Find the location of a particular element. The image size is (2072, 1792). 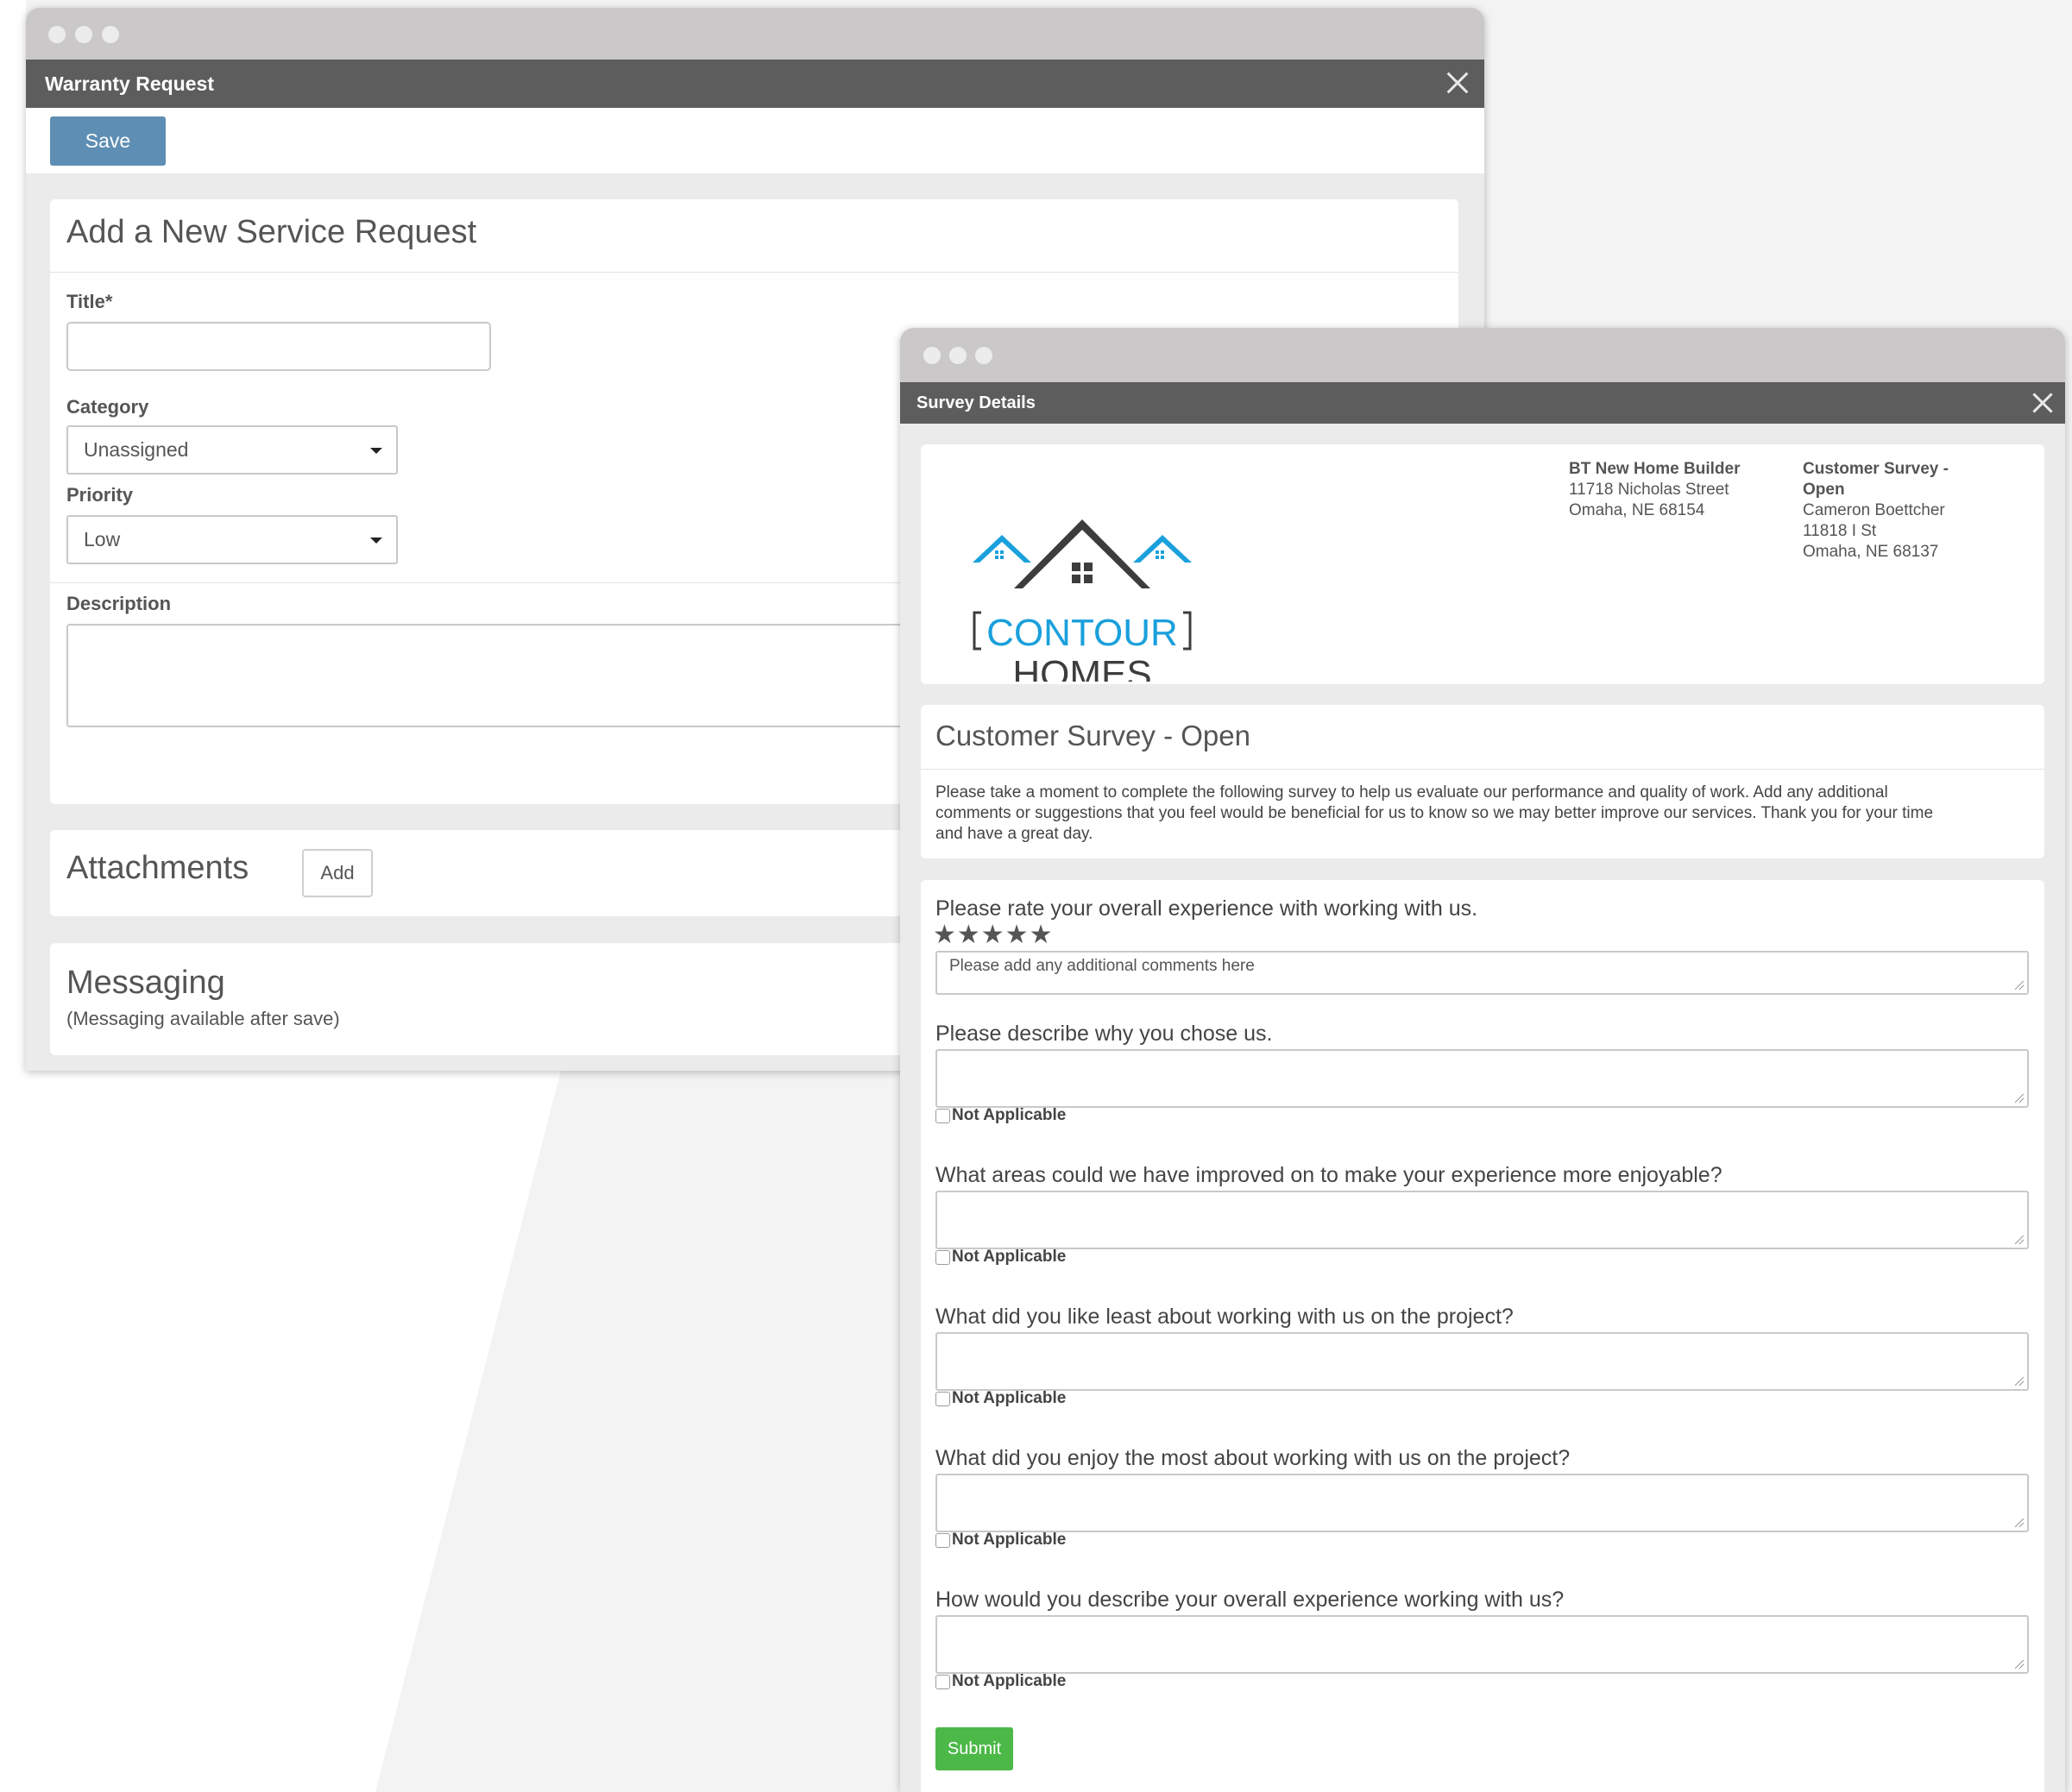

not-applicable-5: Not Applicable is located at coordinates (1000, 1681).